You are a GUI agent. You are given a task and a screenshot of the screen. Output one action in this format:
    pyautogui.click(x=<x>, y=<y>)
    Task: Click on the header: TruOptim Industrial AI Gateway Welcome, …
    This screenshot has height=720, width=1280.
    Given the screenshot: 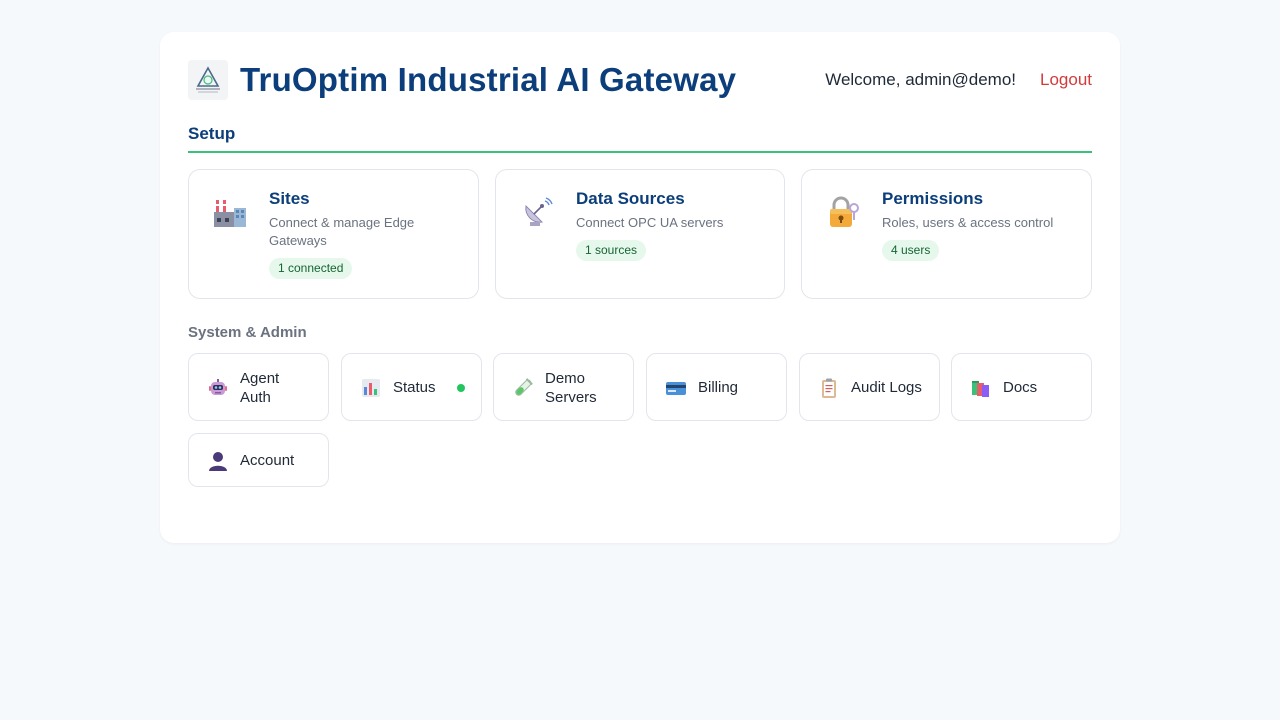 What is the action you would take?
    pyautogui.click(x=640, y=81)
    